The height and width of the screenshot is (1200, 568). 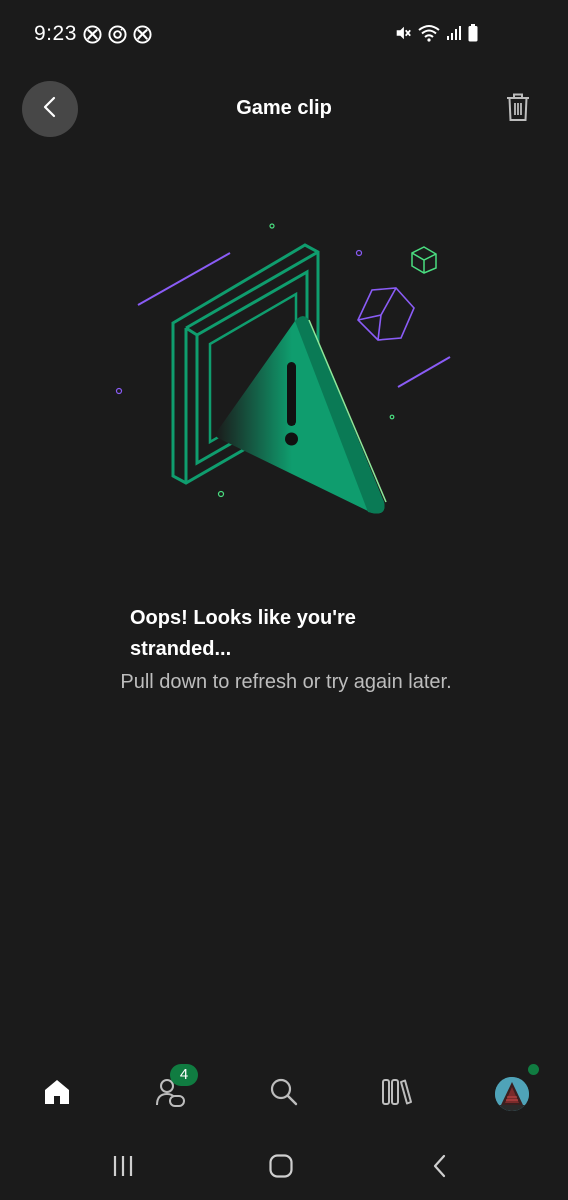 What do you see at coordinates (286, 682) in the screenshot?
I see `error-message: Pull down to refresh or try again later.` at bounding box center [286, 682].